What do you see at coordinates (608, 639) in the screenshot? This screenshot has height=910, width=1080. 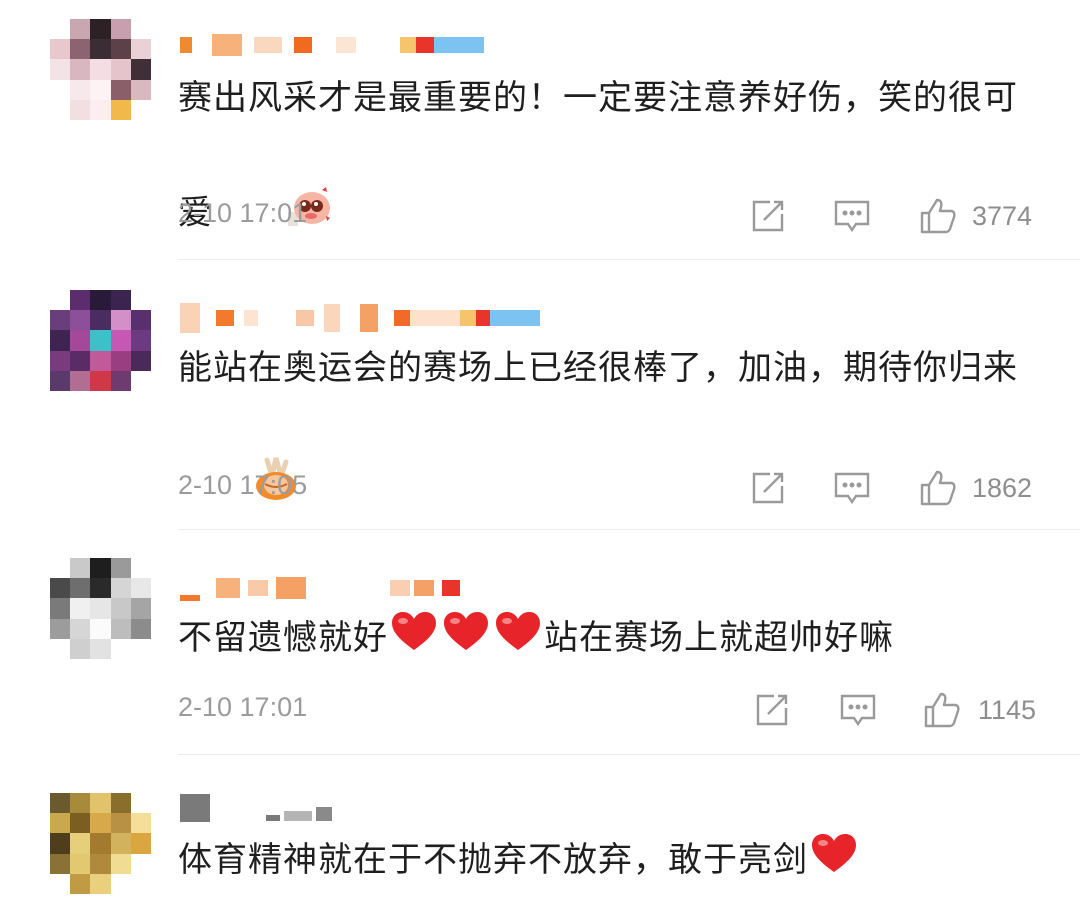 I see `comment-text: 不留遗憾就好 站在赛场上就超帅好嘛` at bounding box center [608, 639].